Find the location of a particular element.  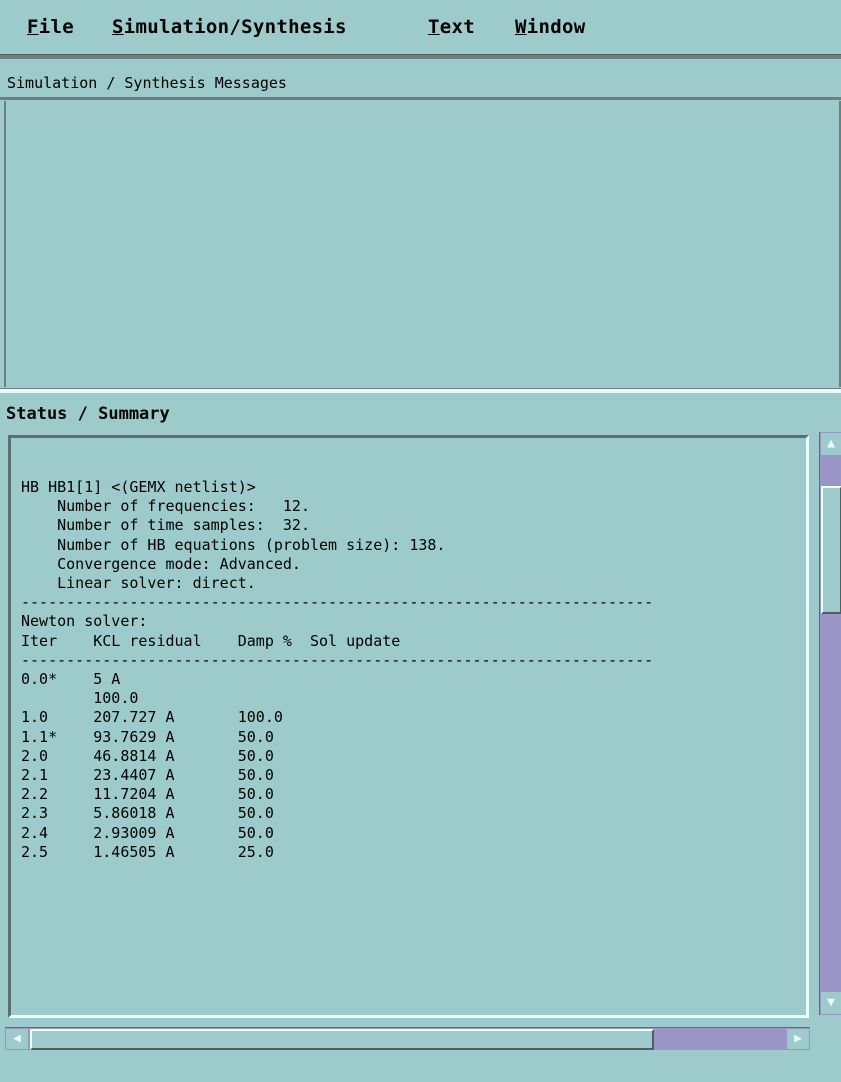

triangle-up-icon: ▲ is located at coordinates (831, 444).